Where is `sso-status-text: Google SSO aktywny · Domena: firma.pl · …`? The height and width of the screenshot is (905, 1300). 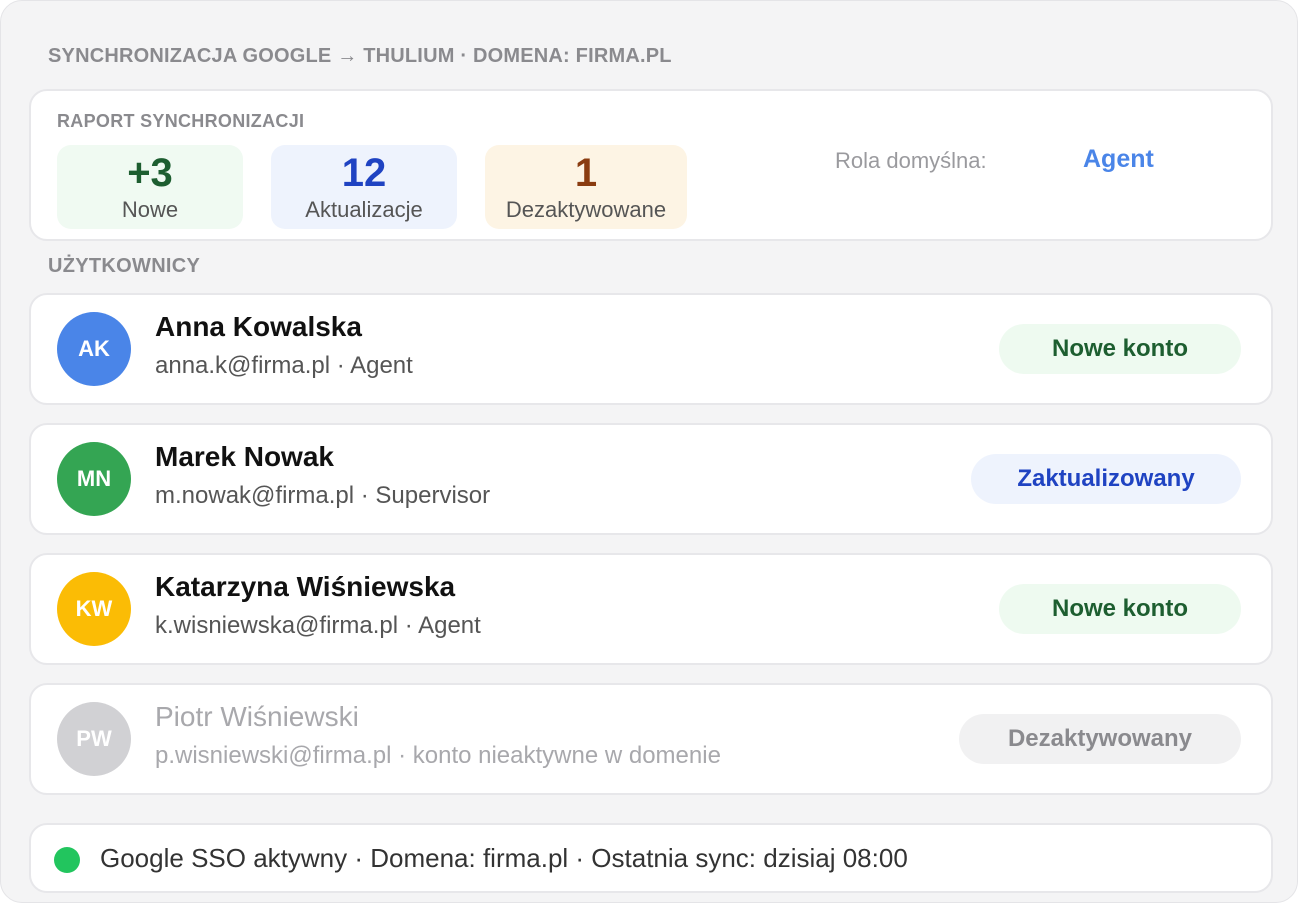 sso-status-text: Google SSO aktywny · Domena: firma.pl · … is located at coordinates (504, 858).